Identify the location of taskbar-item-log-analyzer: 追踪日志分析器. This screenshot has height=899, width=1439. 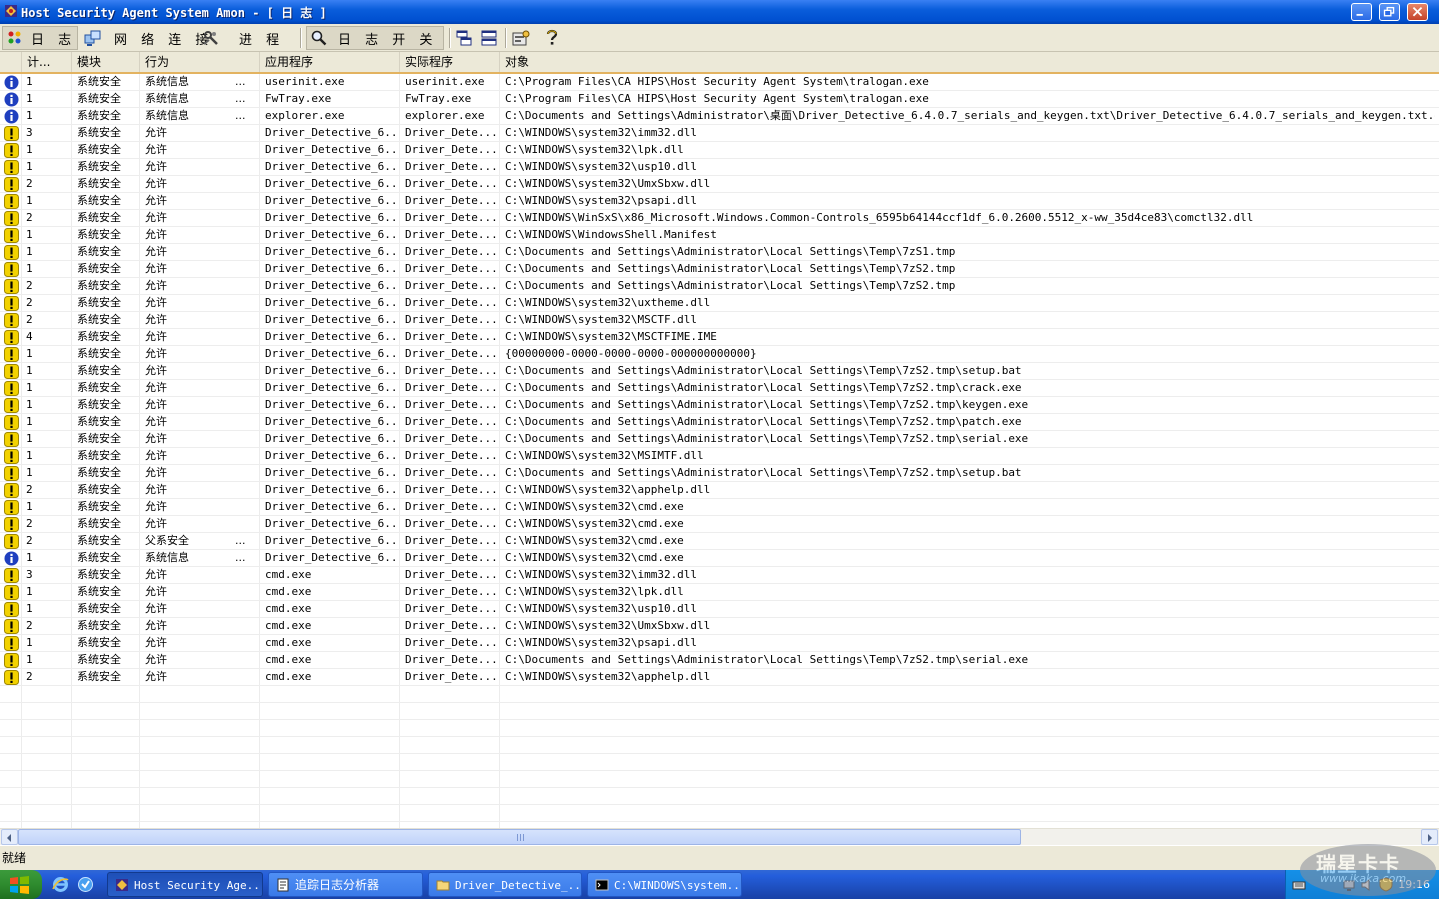
(345, 884).